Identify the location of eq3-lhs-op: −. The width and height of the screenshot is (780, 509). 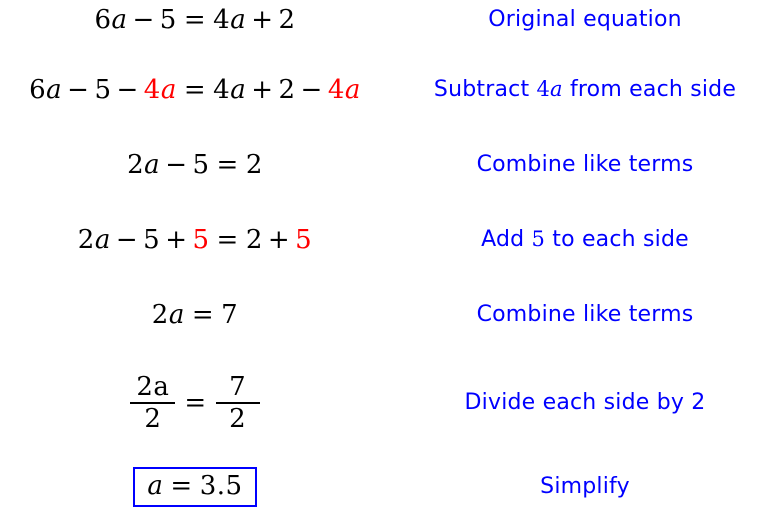
(176, 165).